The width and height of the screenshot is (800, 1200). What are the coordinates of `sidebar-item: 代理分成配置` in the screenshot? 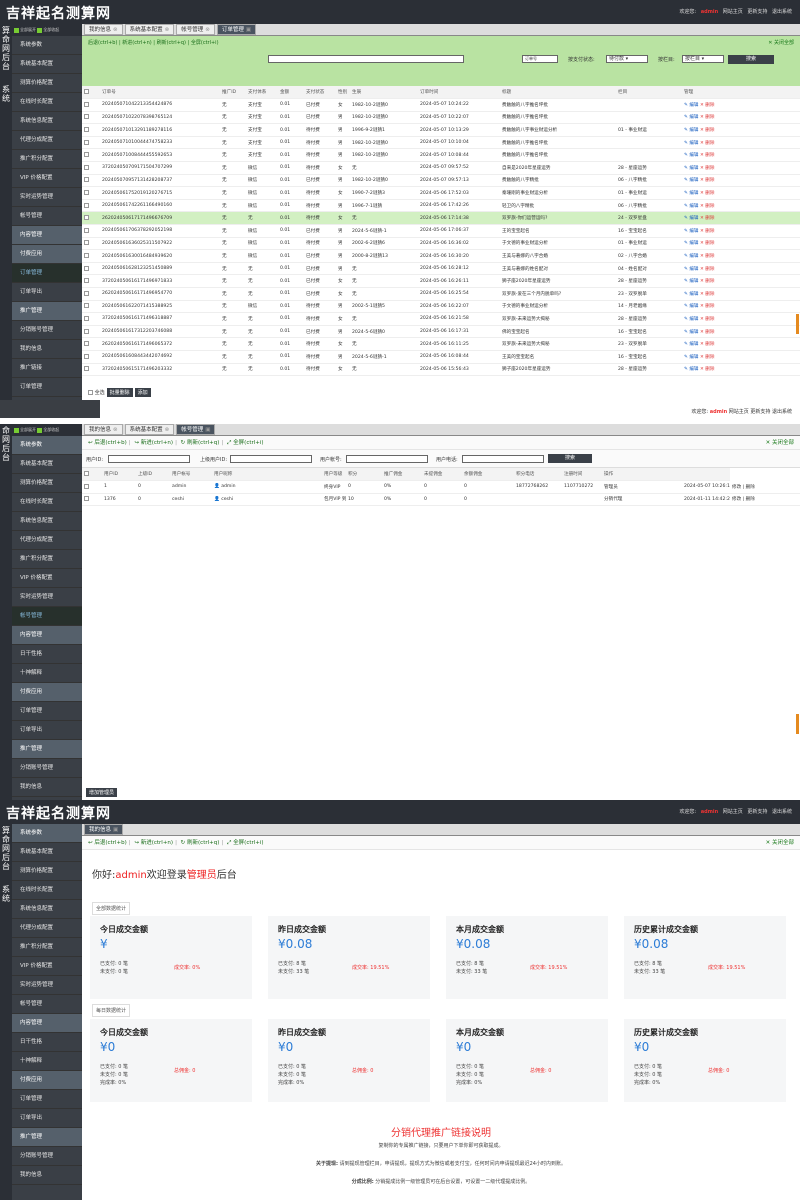 It's located at (47, 928).